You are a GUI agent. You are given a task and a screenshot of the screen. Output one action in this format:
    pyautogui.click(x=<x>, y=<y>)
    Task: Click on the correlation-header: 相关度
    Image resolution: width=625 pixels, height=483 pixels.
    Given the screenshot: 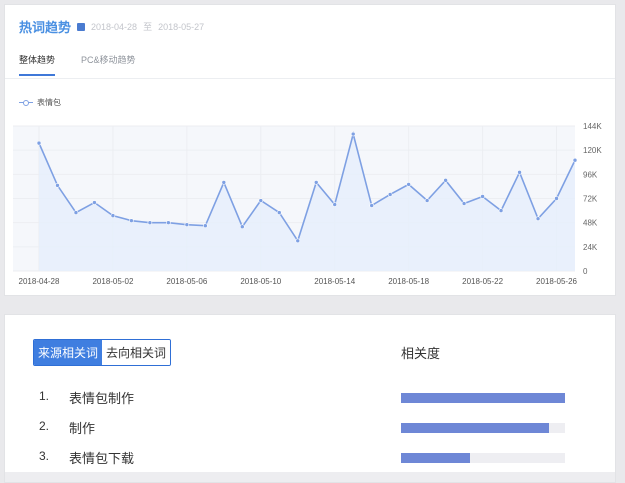 What is the action you would take?
    pyautogui.click(x=421, y=353)
    